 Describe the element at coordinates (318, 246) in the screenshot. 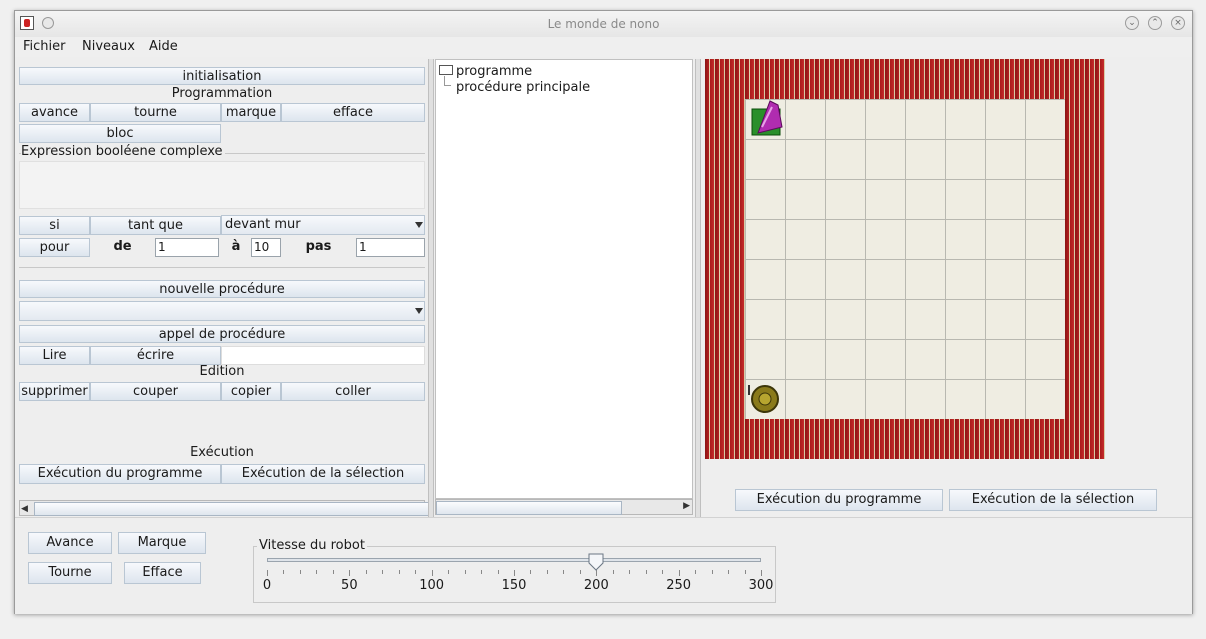

I see `pas-label: pas` at that location.